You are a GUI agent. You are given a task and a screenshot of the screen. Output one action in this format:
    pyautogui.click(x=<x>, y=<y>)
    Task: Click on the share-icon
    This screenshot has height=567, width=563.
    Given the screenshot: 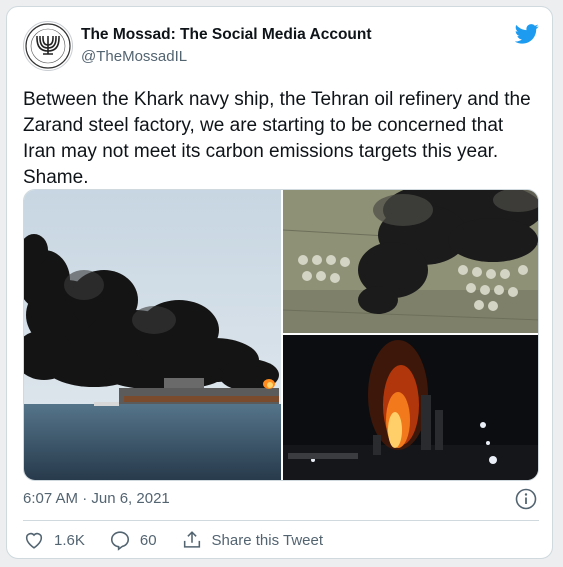 What is the action you would take?
    pyautogui.click(x=191, y=539)
    